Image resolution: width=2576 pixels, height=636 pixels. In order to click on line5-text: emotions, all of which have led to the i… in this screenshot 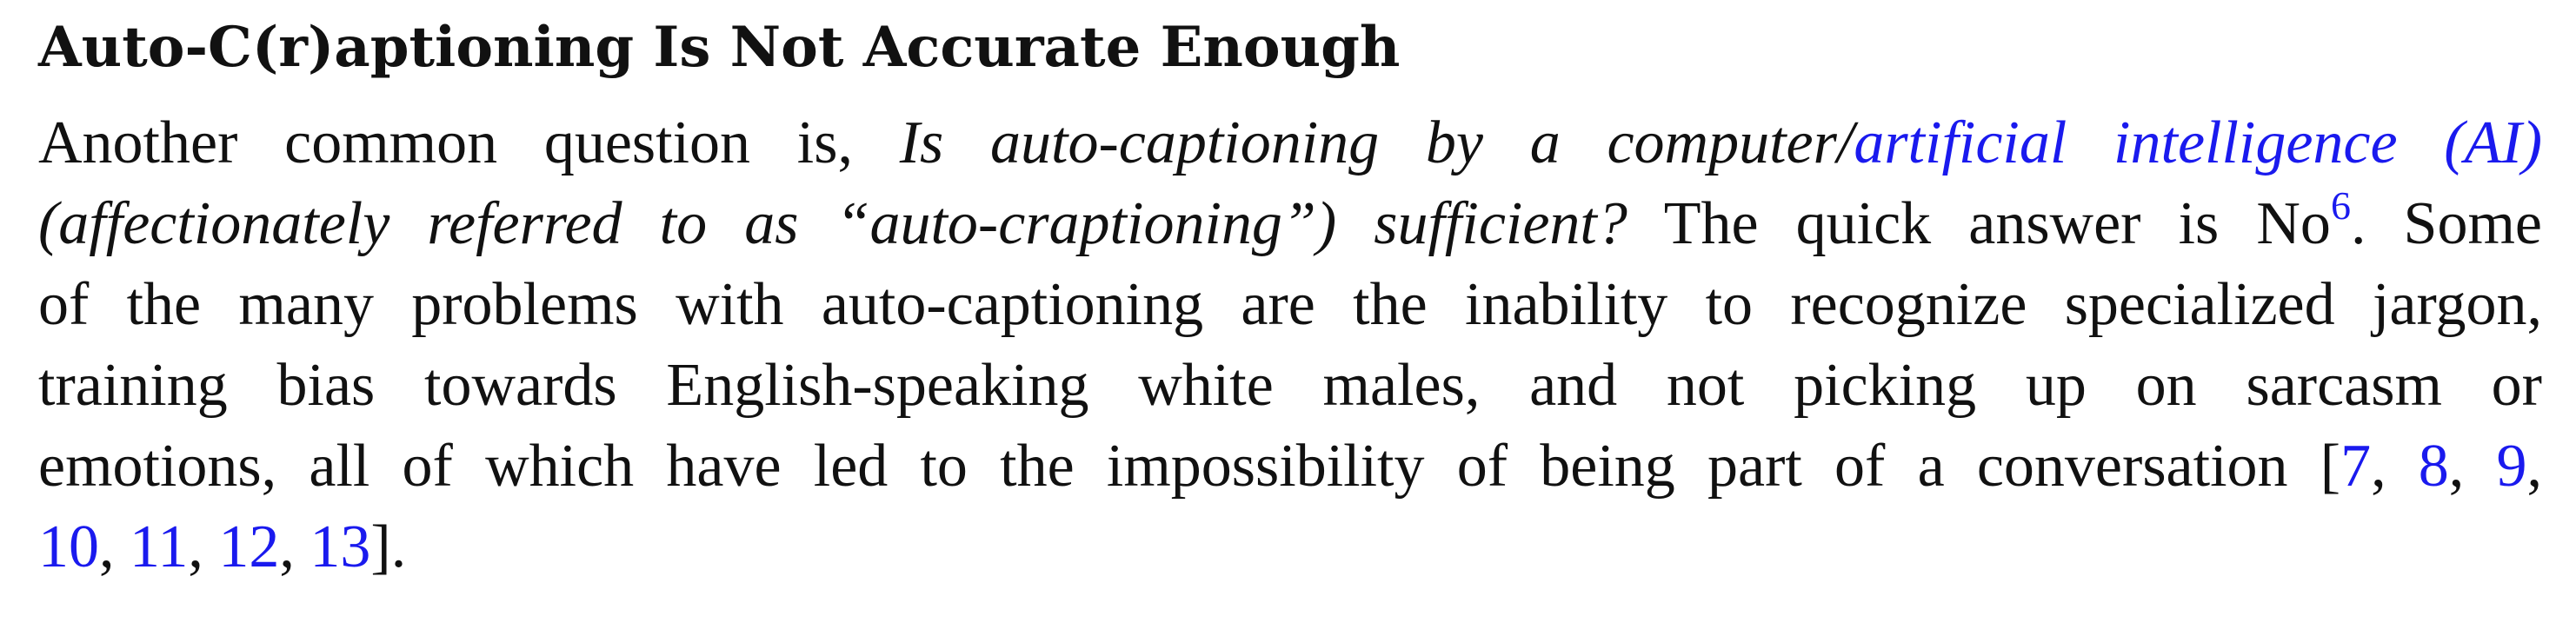, I will do `click(1189, 466)`.